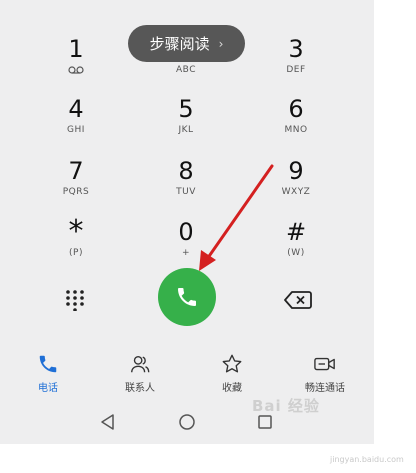 The width and height of the screenshot is (416, 473). I want to click on key-digit: 8, so click(186, 171).